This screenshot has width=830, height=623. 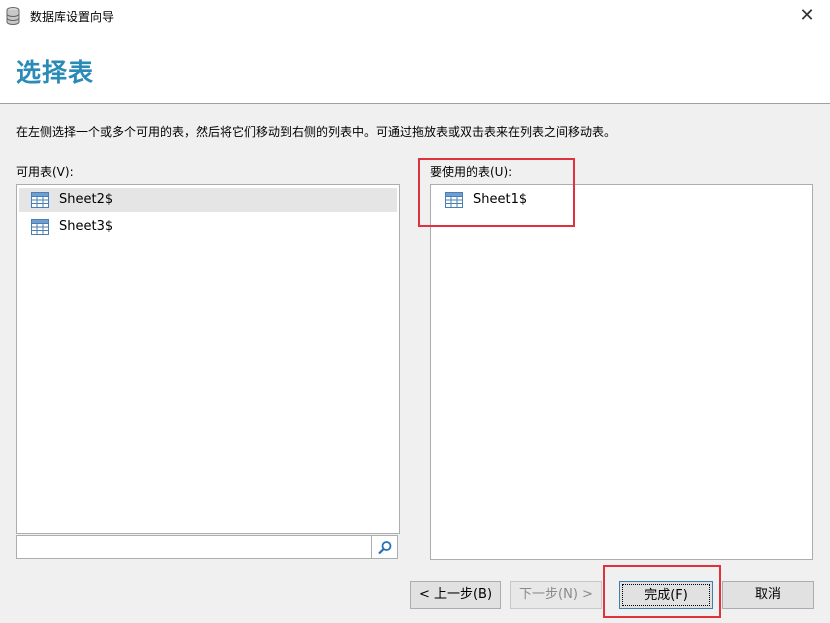 I want to click on list-item: Sheet3$, so click(x=208, y=227).